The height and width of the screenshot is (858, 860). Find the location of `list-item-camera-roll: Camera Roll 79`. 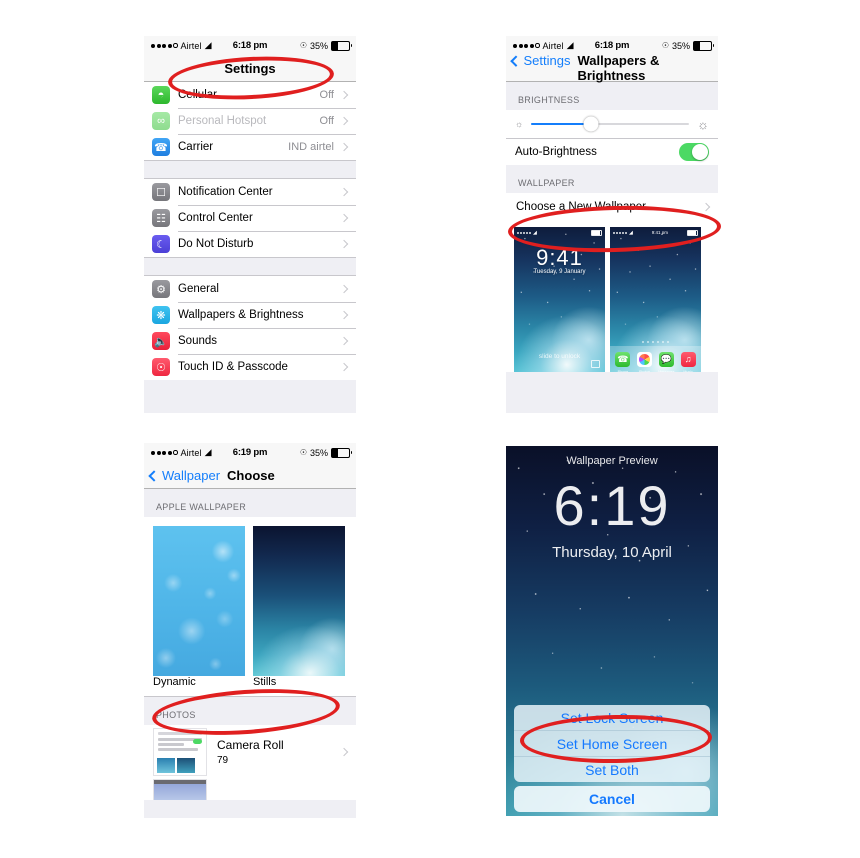

list-item-camera-roll: Camera Roll 79 is located at coordinates (250, 752).